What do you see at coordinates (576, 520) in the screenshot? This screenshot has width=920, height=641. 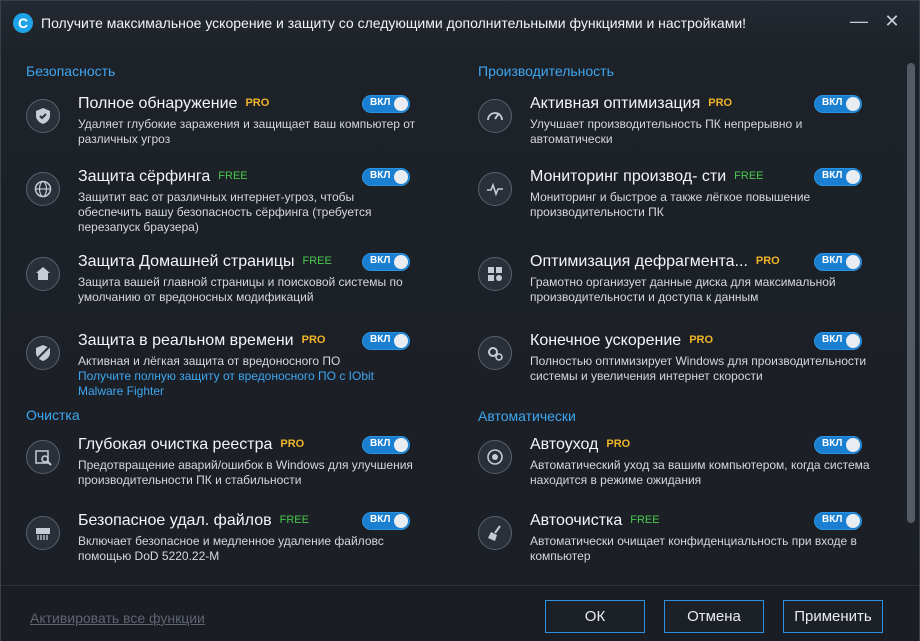 I see `feature-title: Автоочистка` at bounding box center [576, 520].